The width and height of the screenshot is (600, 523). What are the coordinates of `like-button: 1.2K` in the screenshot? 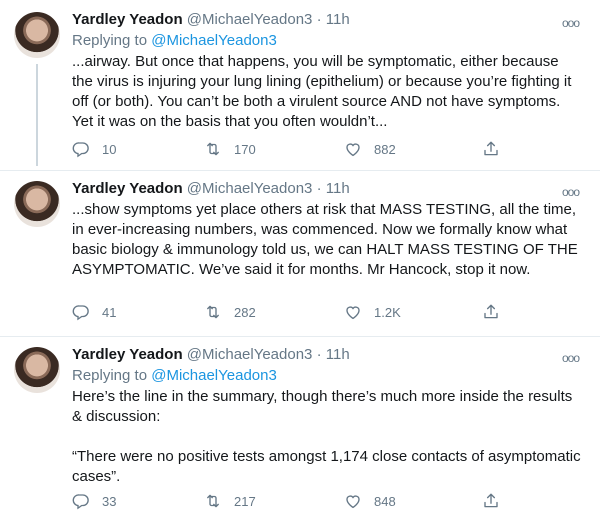 It's located at (372, 312).